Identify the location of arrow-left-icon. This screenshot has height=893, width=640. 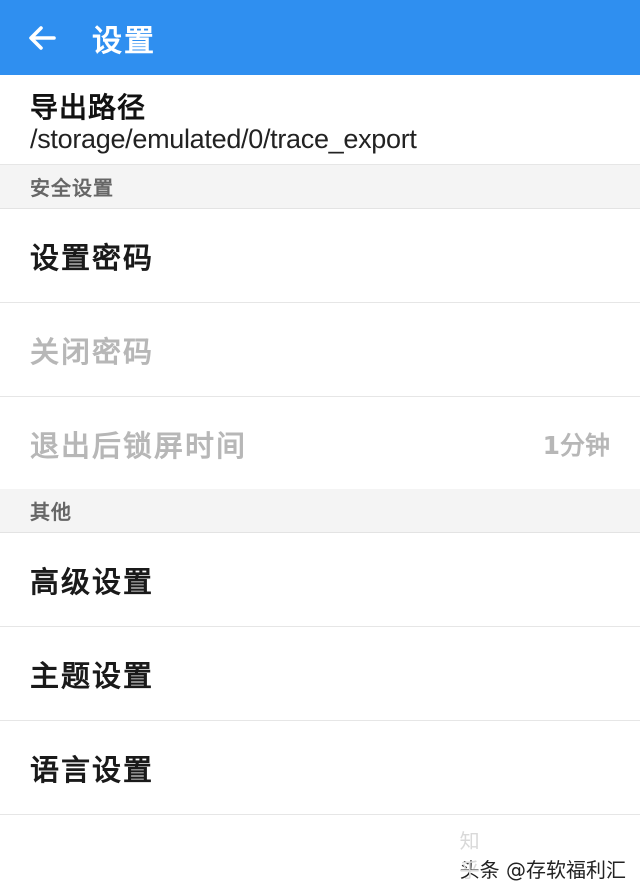
(42, 37).